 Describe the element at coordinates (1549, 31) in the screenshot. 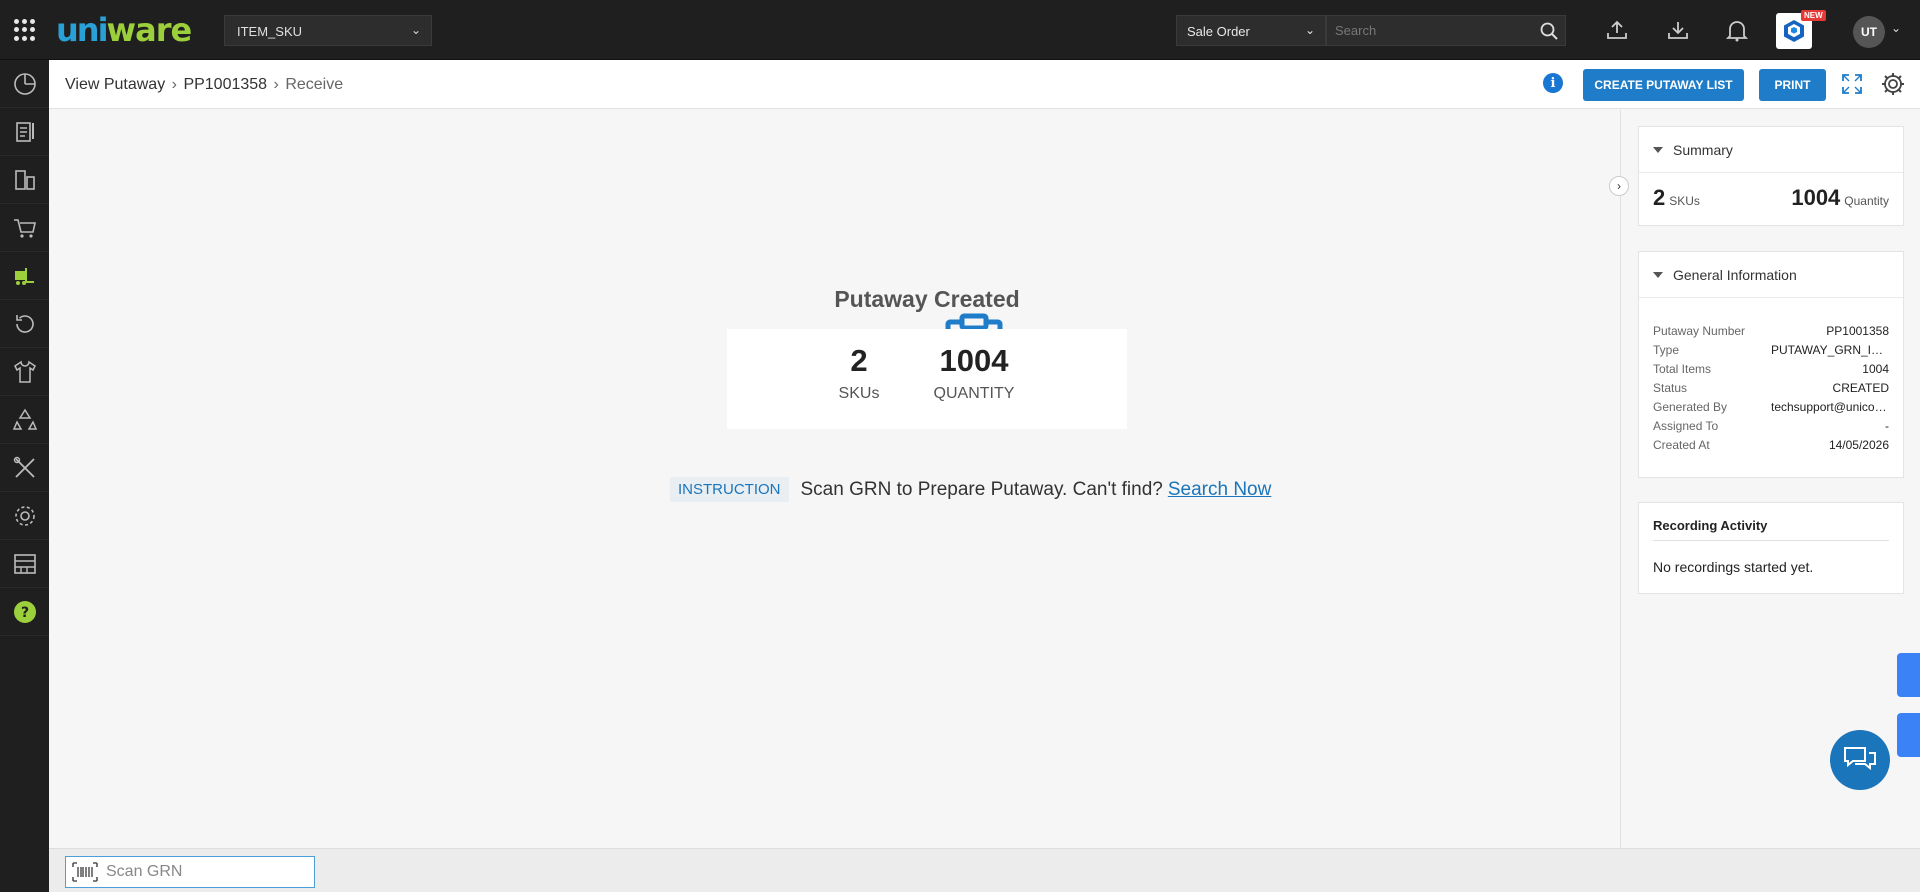

I see `search-icon` at that location.